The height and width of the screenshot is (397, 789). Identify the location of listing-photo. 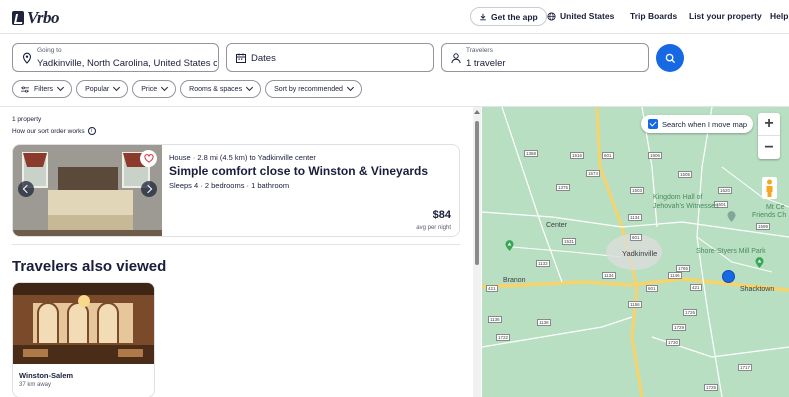
(87, 190).